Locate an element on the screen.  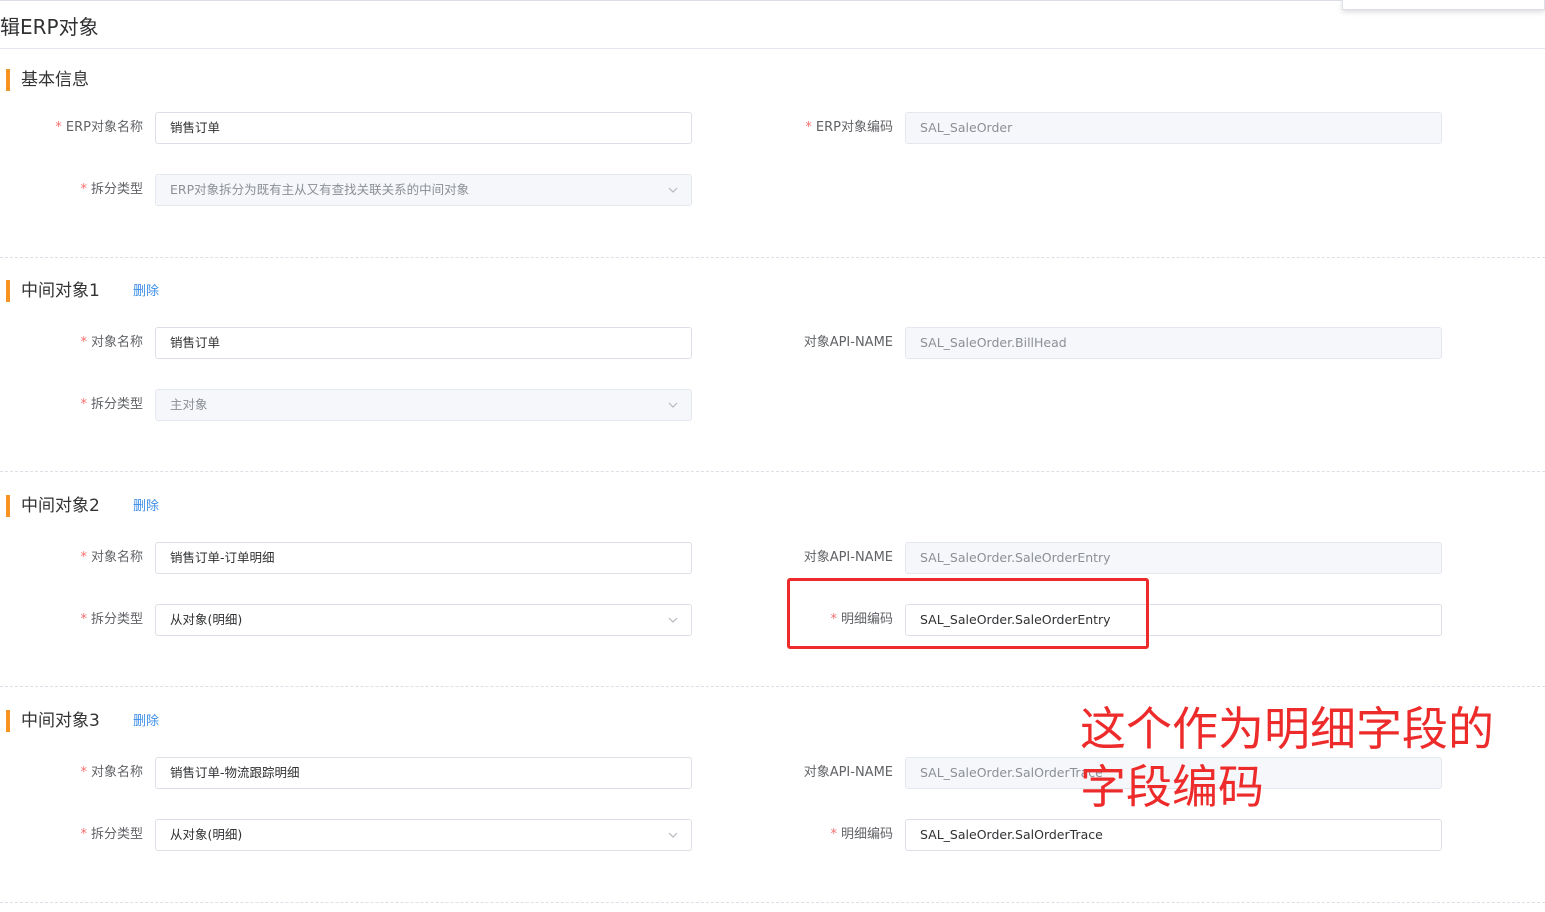
mid3-api-label: 对象API-NAME is located at coordinates (848, 772).